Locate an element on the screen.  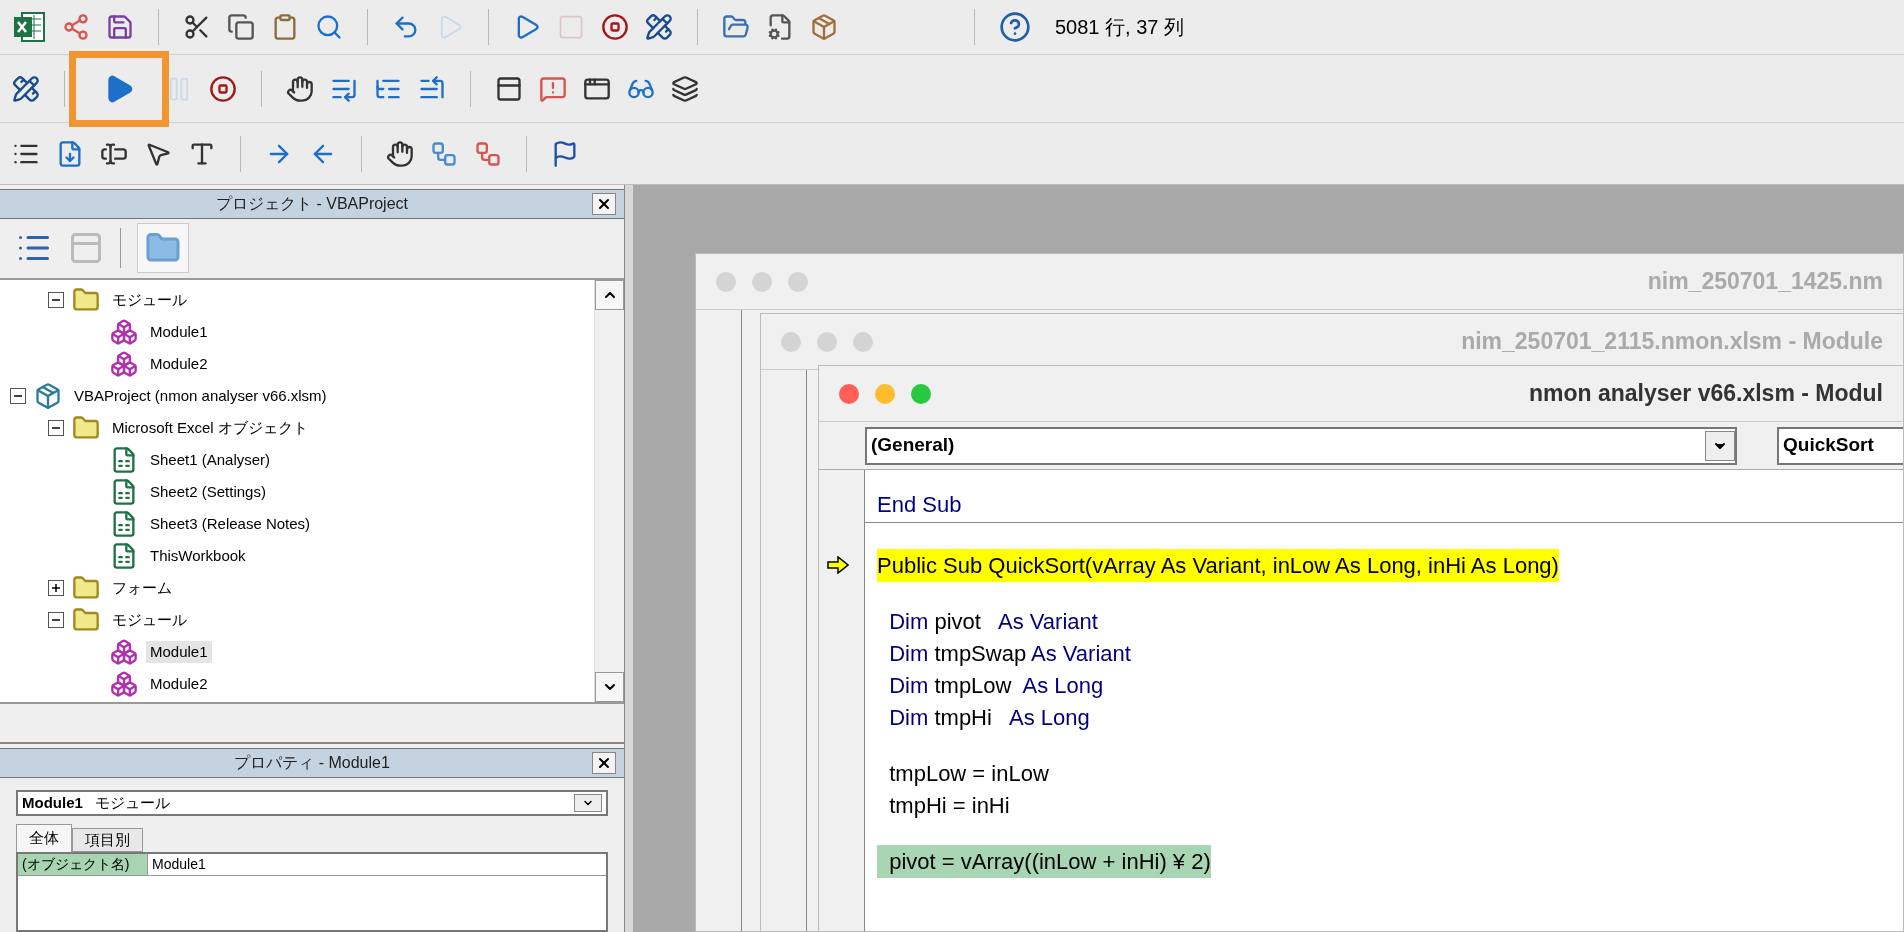
code-line: Dim tmpHi As Long is located at coordinates (989, 717).